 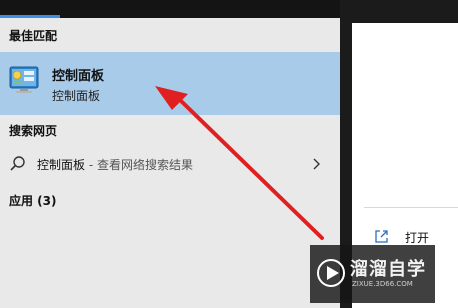 What do you see at coordinates (388, 269) in the screenshot?
I see `watermark-title: 溜溜自学` at bounding box center [388, 269].